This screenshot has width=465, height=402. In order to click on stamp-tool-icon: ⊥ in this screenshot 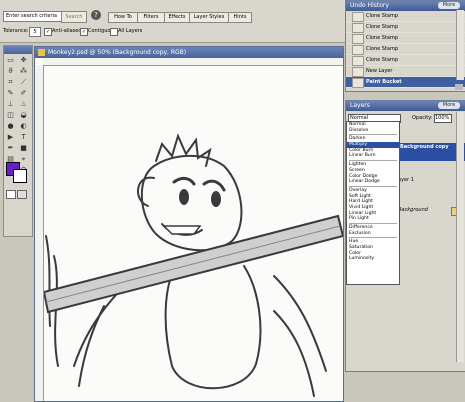, I will do `click(10, 104)`.